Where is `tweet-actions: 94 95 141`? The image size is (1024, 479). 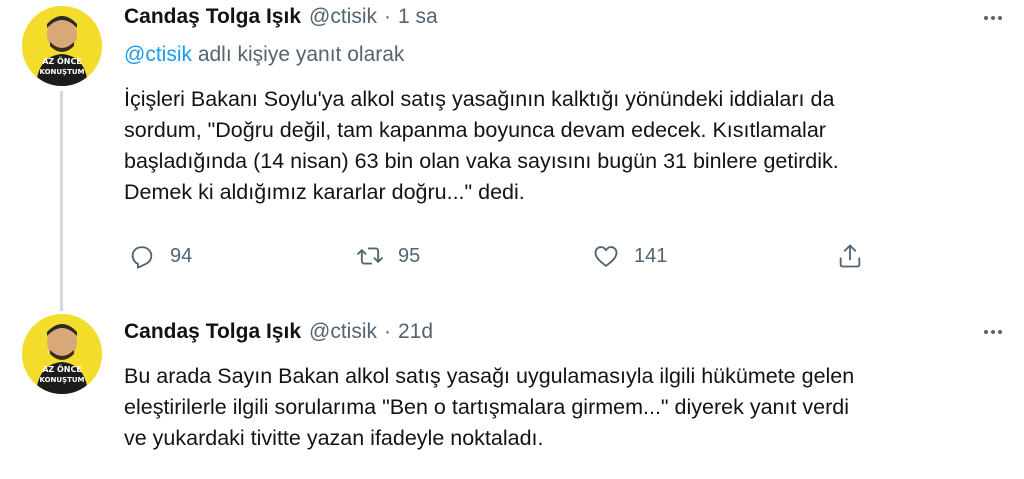 tweet-actions: 94 95 141 is located at coordinates (504, 256).